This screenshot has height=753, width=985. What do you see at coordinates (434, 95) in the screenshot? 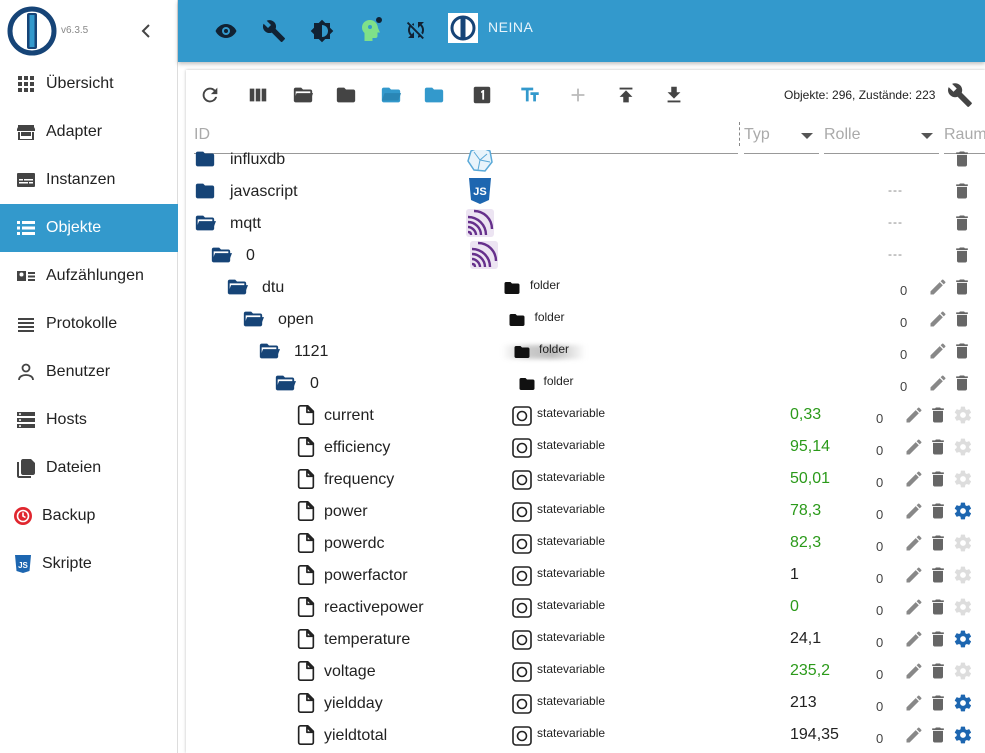
I see `collapse-one-level-icon` at bounding box center [434, 95].